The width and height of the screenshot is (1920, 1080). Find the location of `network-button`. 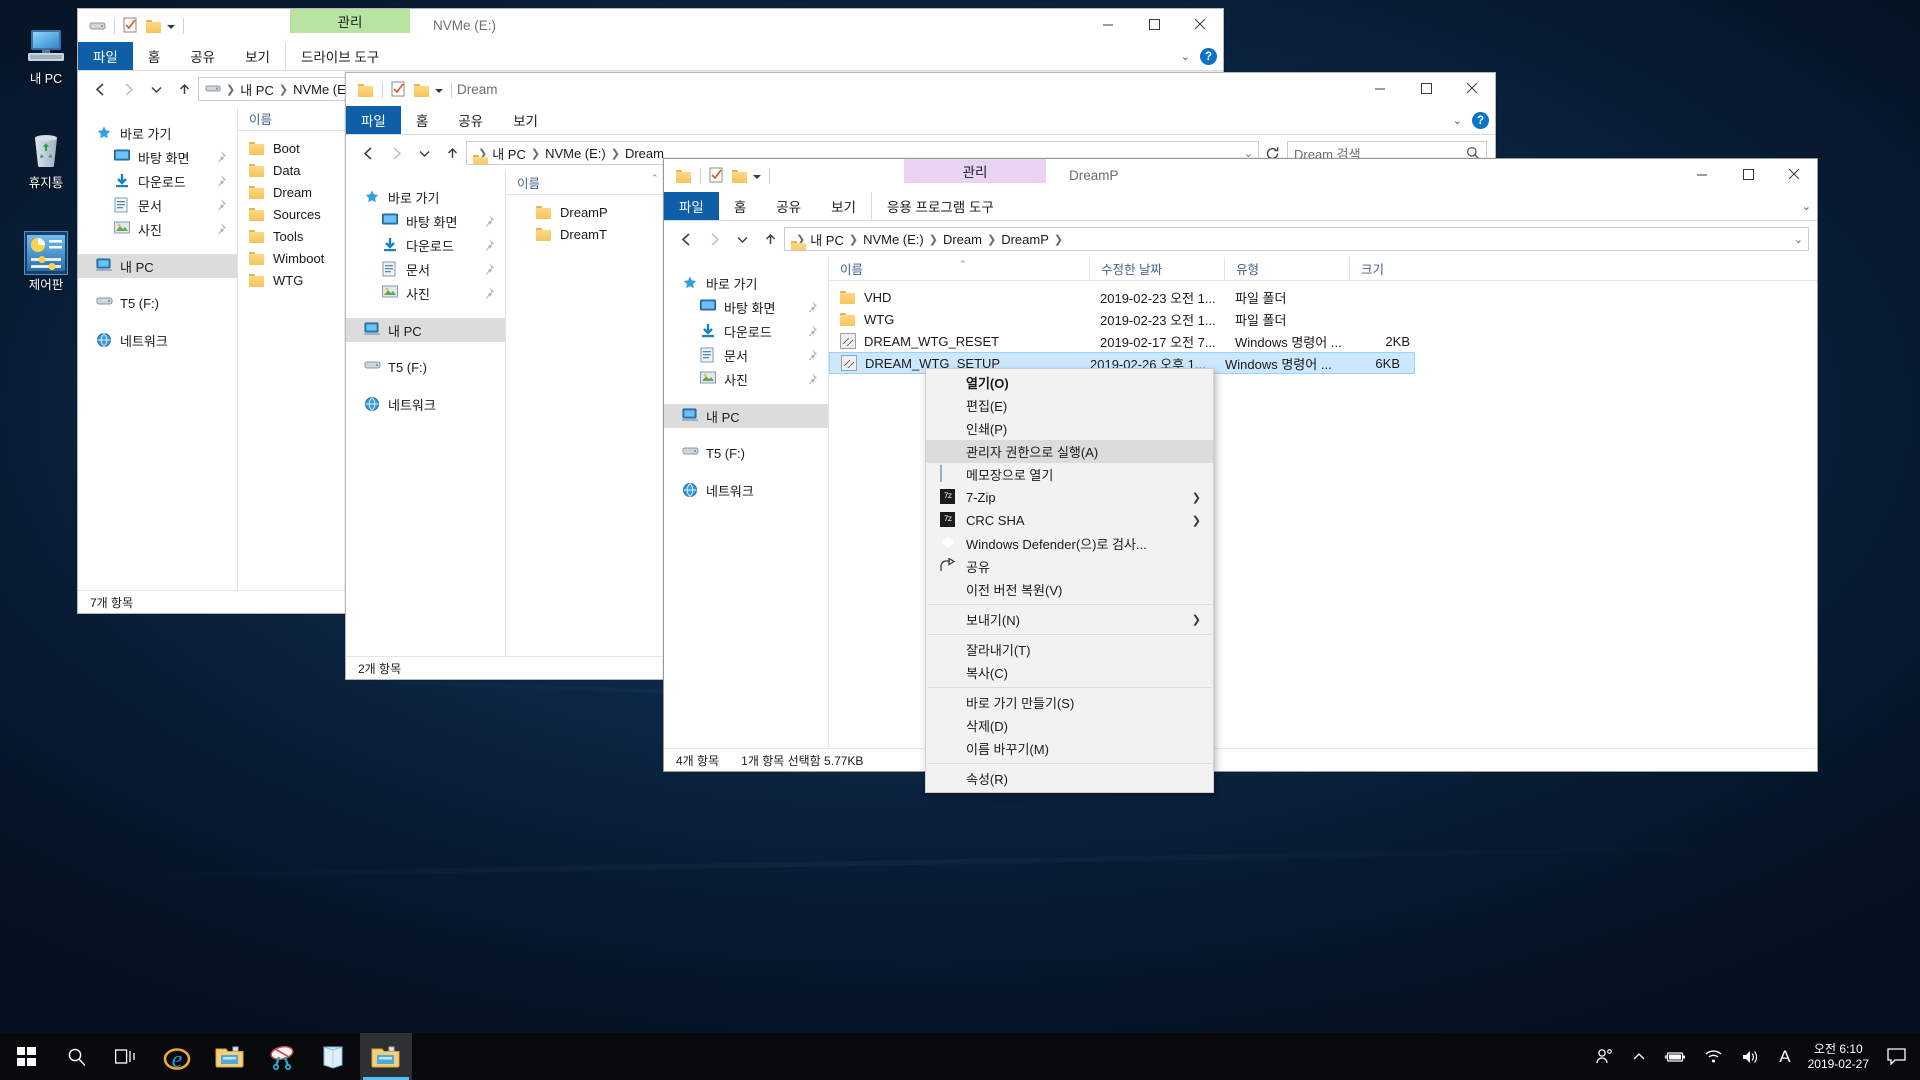

network-button is located at coordinates (1713, 1056).